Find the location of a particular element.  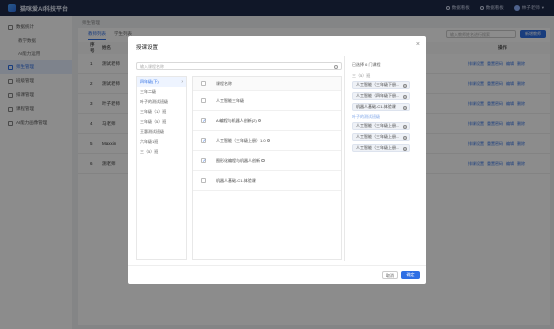

cancel-button: 取消 is located at coordinates (390, 275).